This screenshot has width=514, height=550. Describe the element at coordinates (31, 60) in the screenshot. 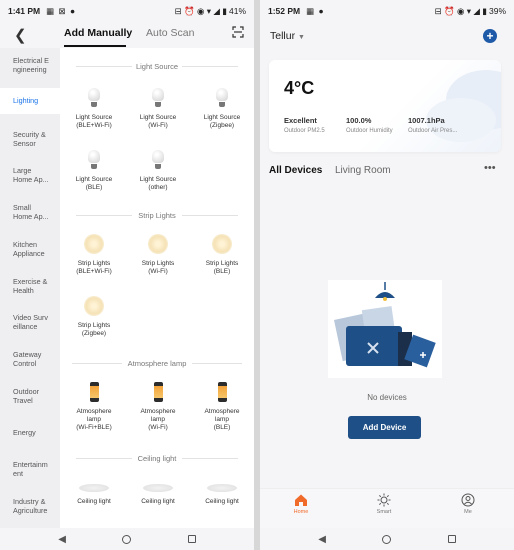

I see `sidebar-item-label: Electrical E` at that location.